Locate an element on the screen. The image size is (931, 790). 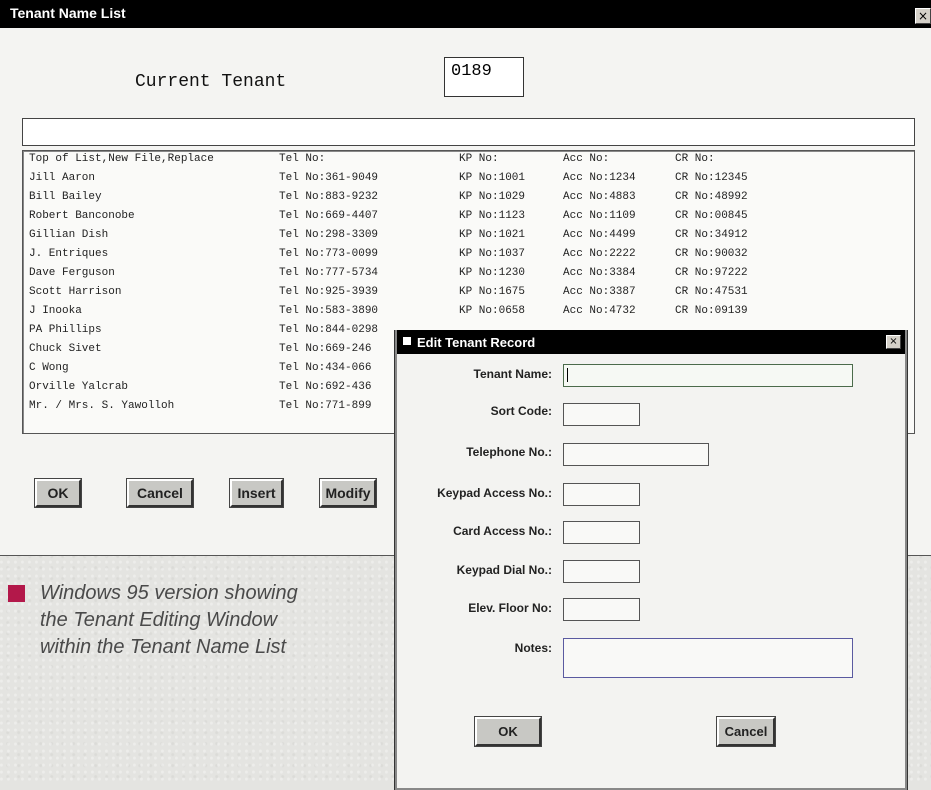
list-item-name: Scott Harrison is located at coordinates (75, 292).